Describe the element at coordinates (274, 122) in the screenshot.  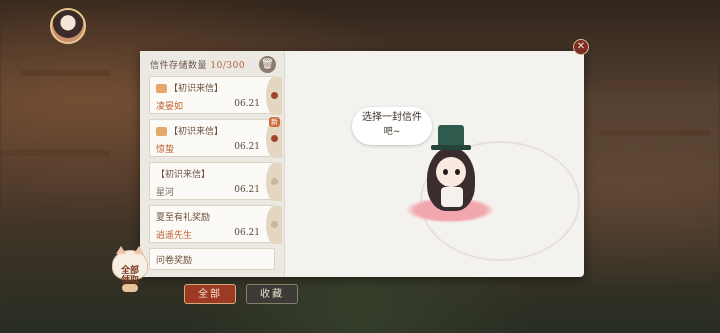
I see `new-badge: 新` at that location.